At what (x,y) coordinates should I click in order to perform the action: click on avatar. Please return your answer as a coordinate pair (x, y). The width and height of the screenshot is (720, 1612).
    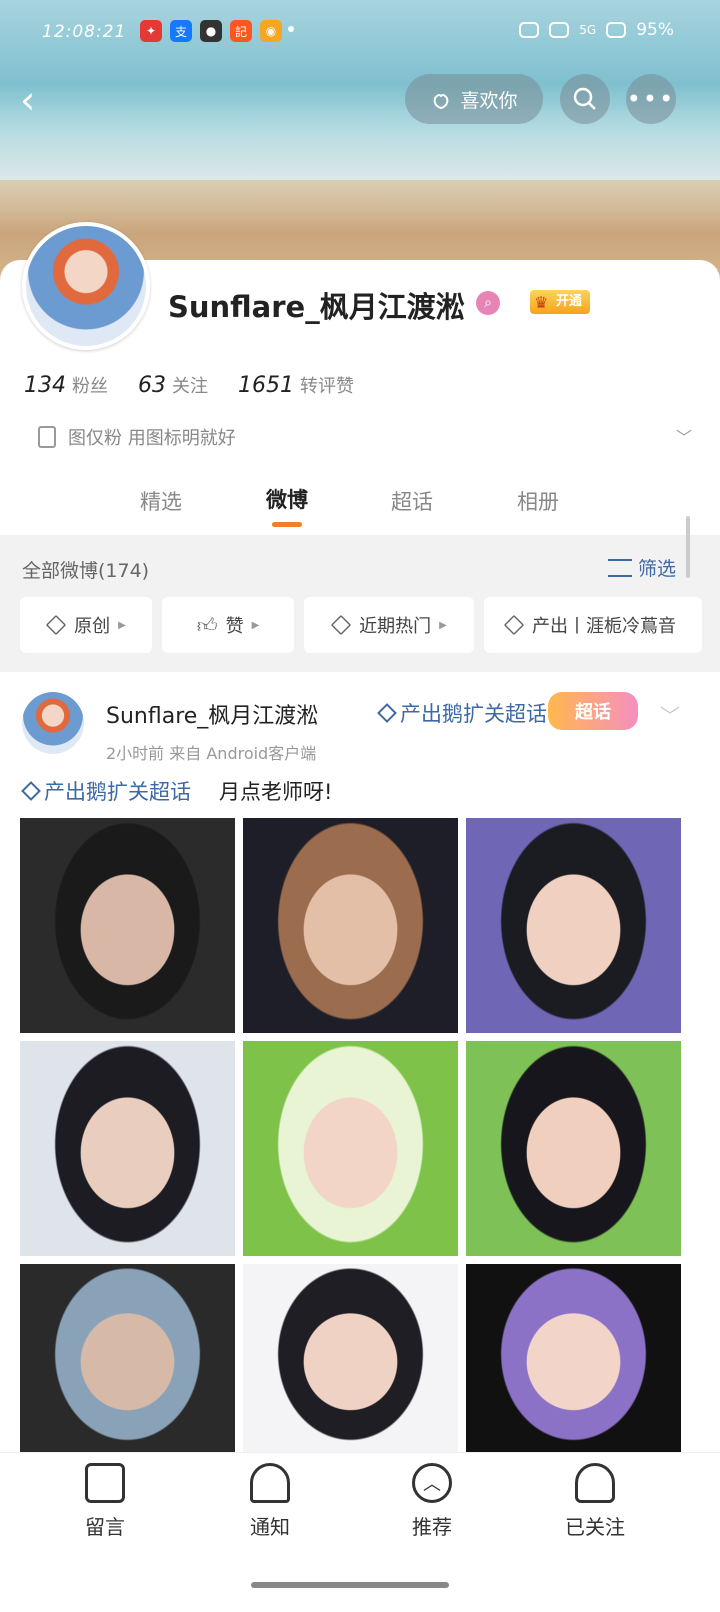
    Looking at the image, I should click on (86, 286).